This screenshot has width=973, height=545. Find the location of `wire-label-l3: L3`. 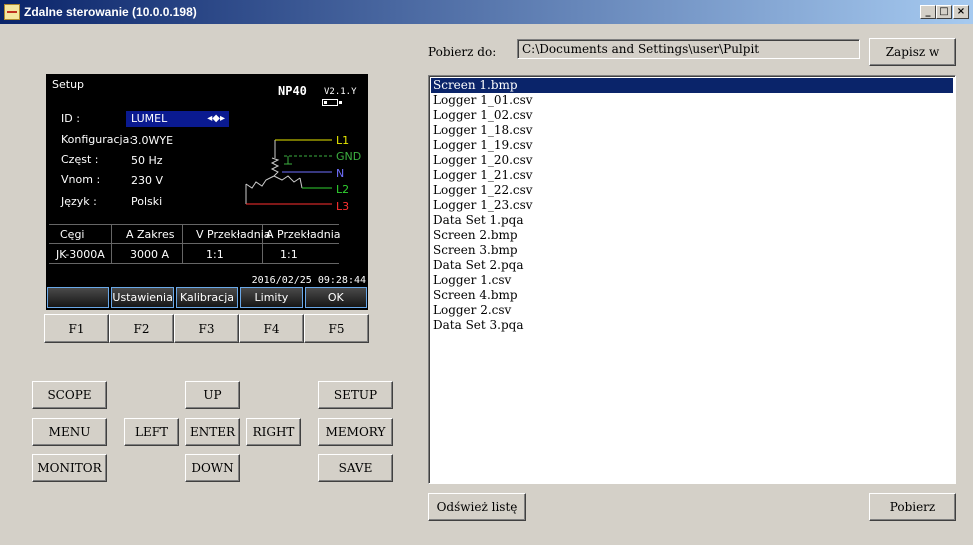

wire-label-l3: L3 is located at coordinates (343, 206).